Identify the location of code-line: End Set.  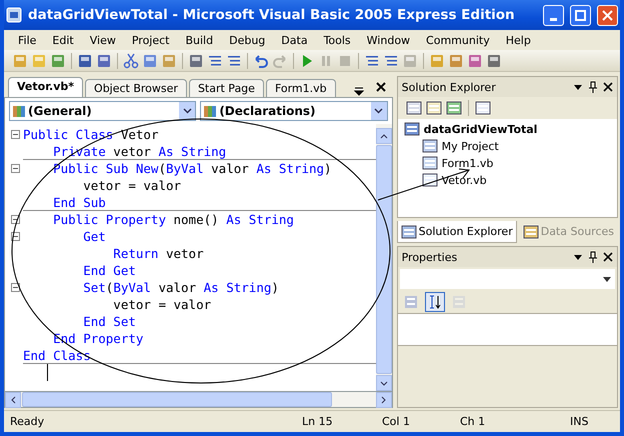
(109, 321).